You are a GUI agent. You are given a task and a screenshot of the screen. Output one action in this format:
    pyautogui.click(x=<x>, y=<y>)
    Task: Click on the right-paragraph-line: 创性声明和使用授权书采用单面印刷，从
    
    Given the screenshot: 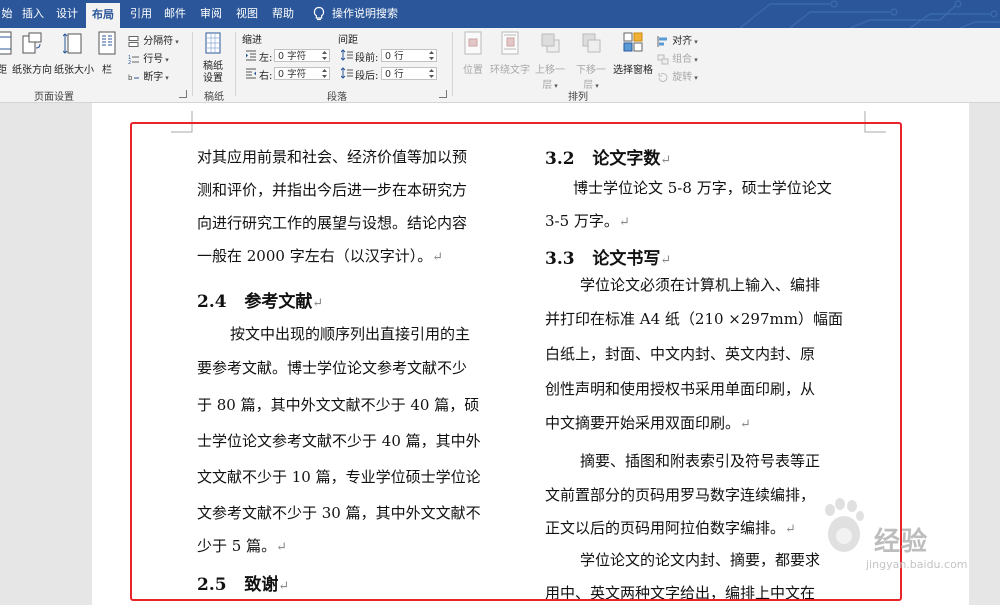 What is the action you would take?
    pyautogui.click(x=680, y=389)
    